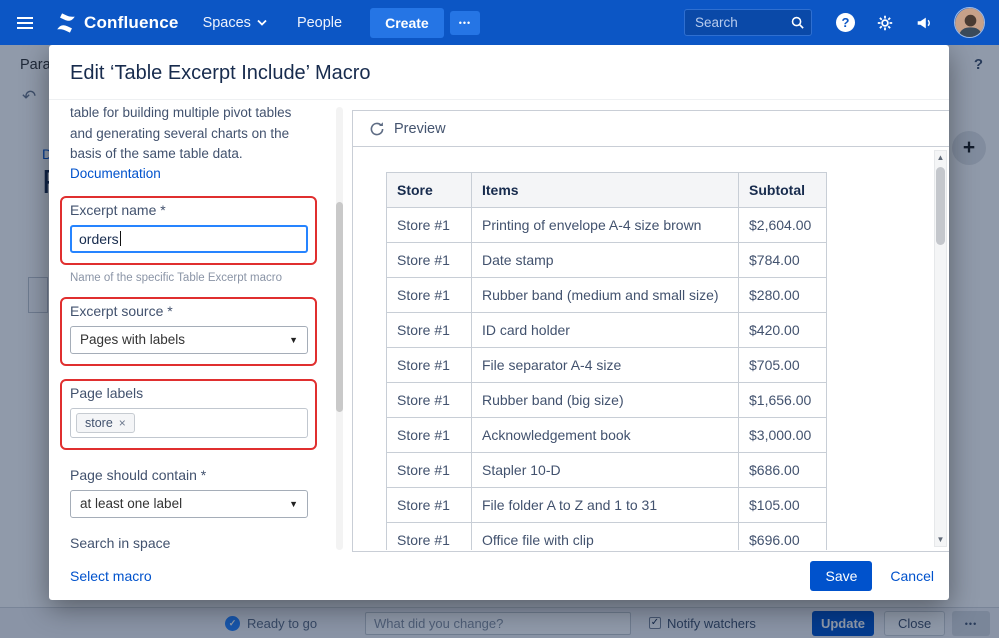 The width and height of the screenshot is (999, 638). I want to click on page-should-contain-value: at least one label, so click(131, 504).